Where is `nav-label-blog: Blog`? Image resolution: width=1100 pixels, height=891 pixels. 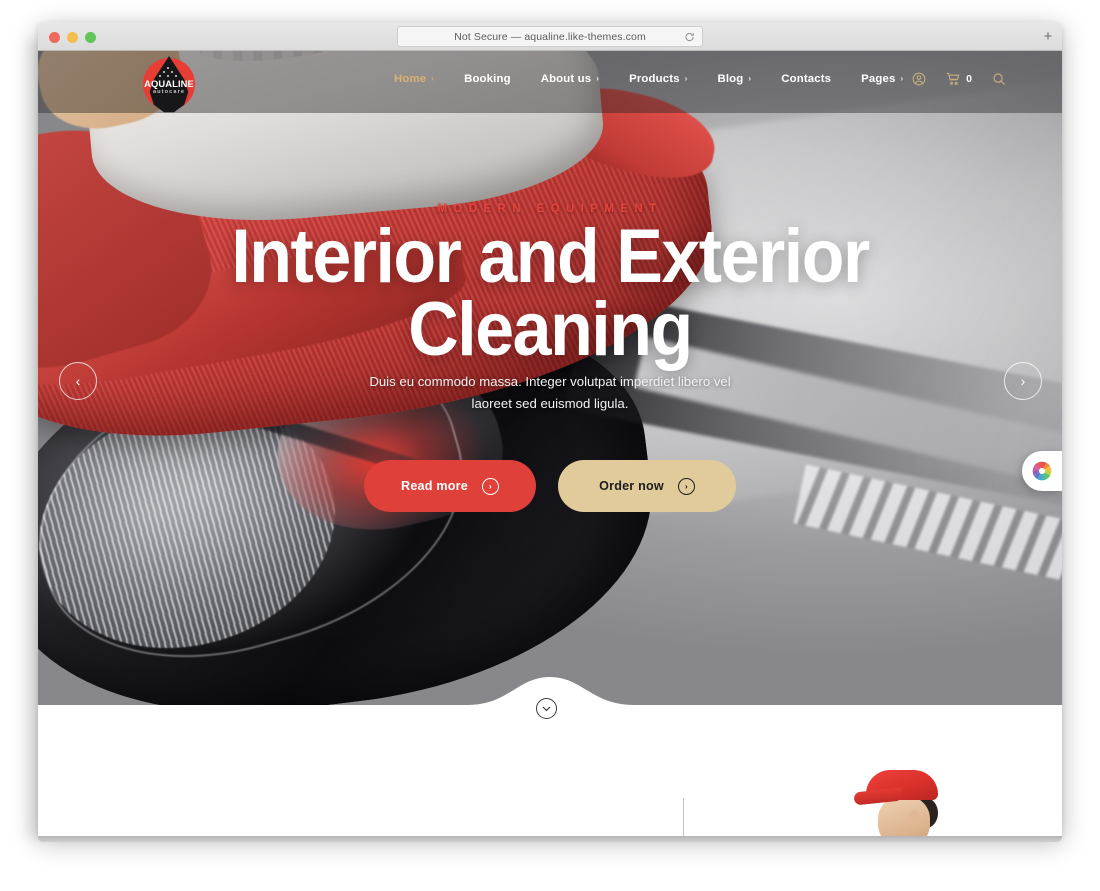
nav-label-blog: Blog is located at coordinates (730, 79).